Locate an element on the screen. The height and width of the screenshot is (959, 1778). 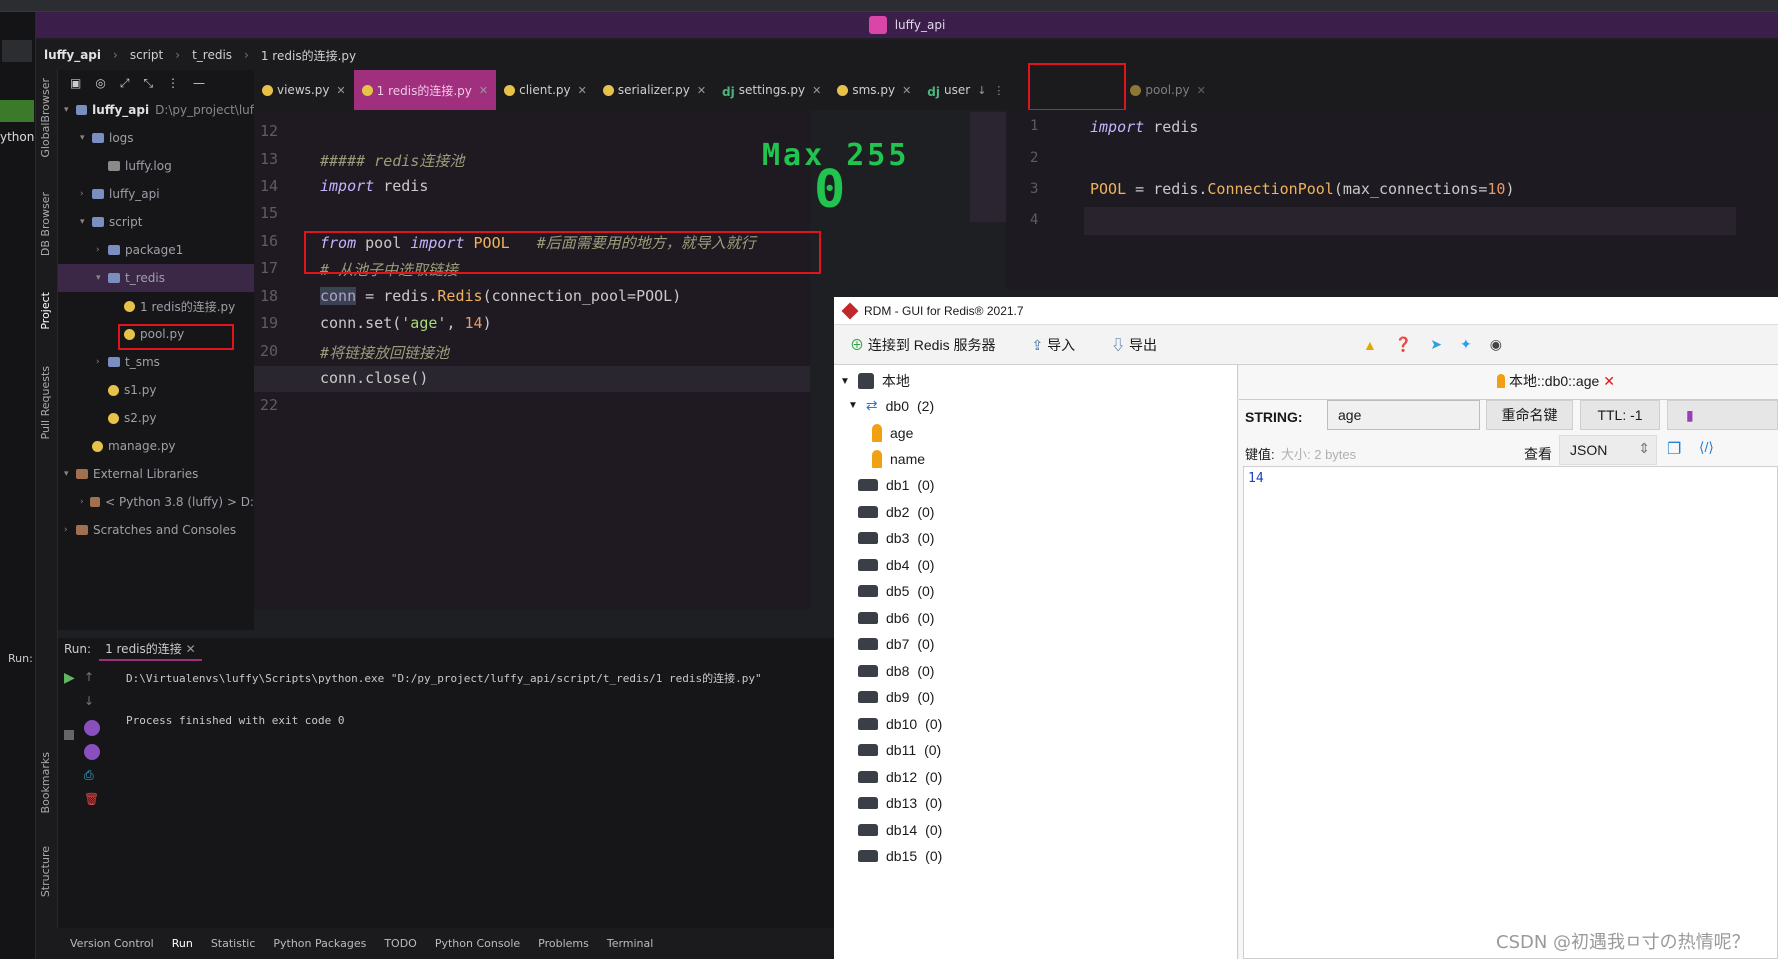
breadcrumb-file: 1 redis的连接.py is located at coordinates (308, 55).